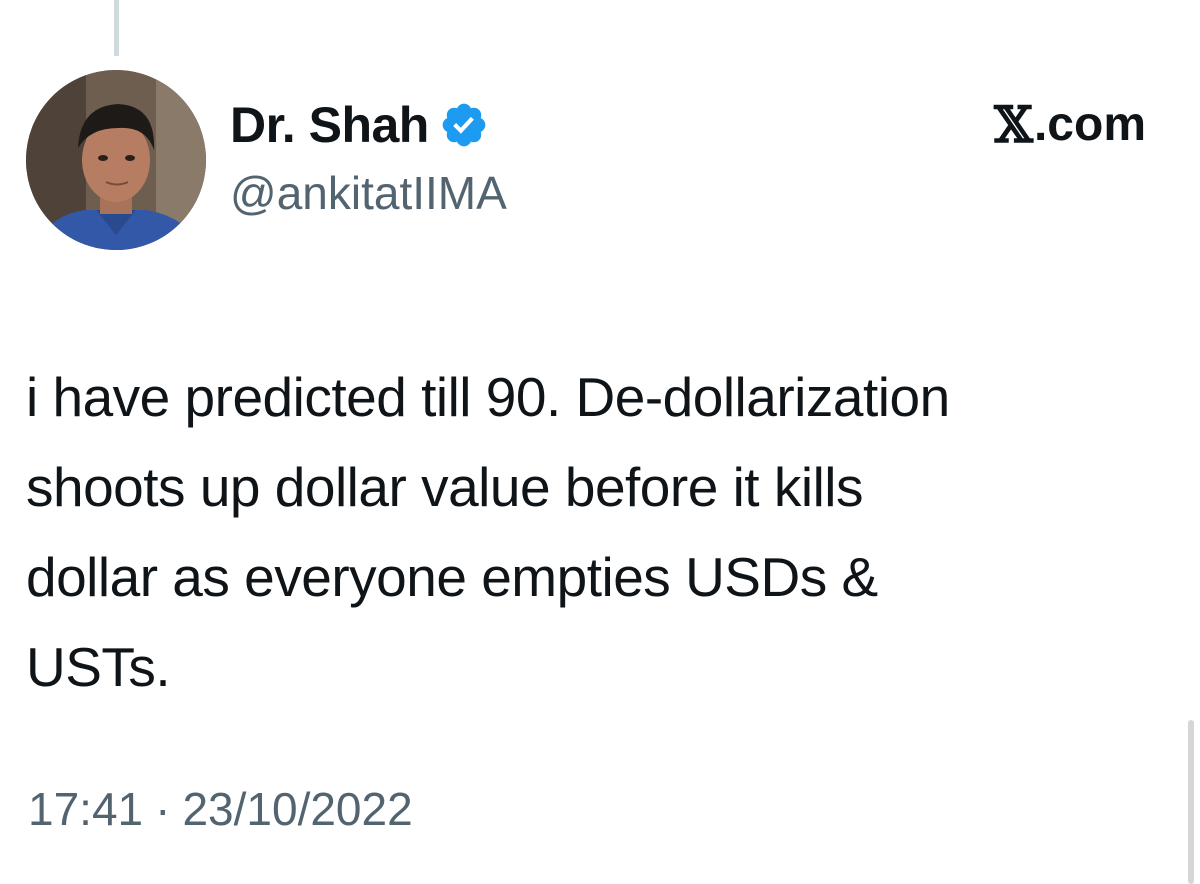  What do you see at coordinates (116, 28) in the screenshot?
I see `thread-connector-line` at bounding box center [116, 28].